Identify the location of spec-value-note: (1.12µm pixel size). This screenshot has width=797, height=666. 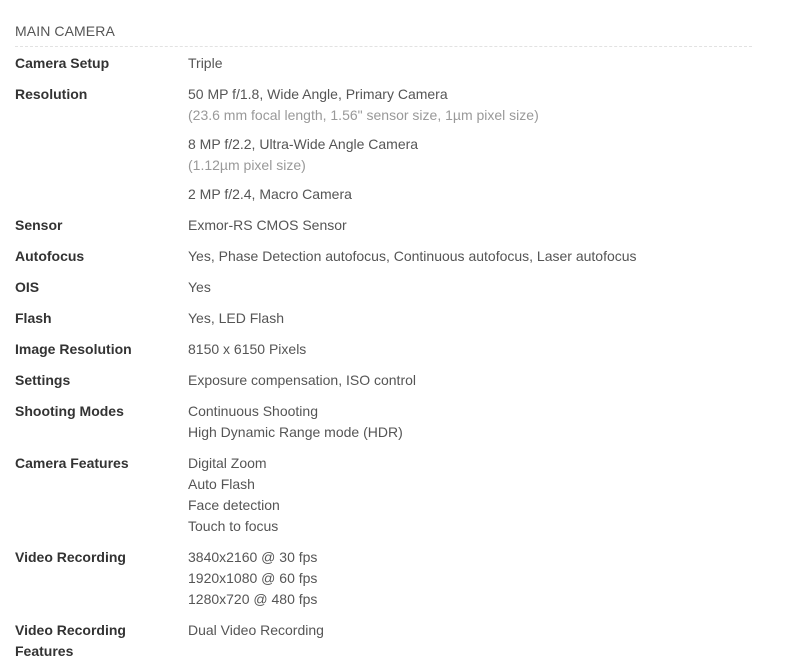
(247, 165).